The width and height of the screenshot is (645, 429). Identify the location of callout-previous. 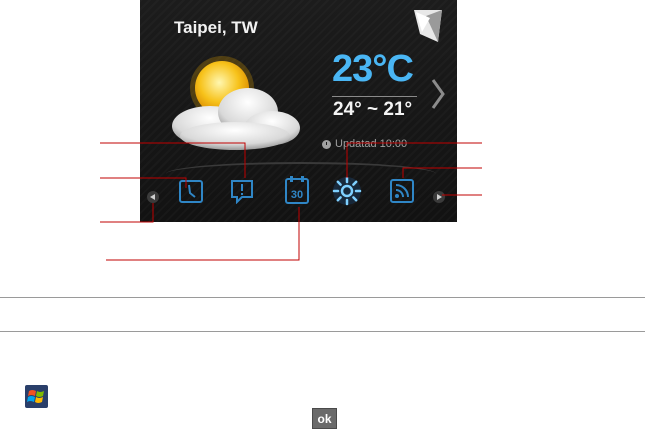
(127, 213).